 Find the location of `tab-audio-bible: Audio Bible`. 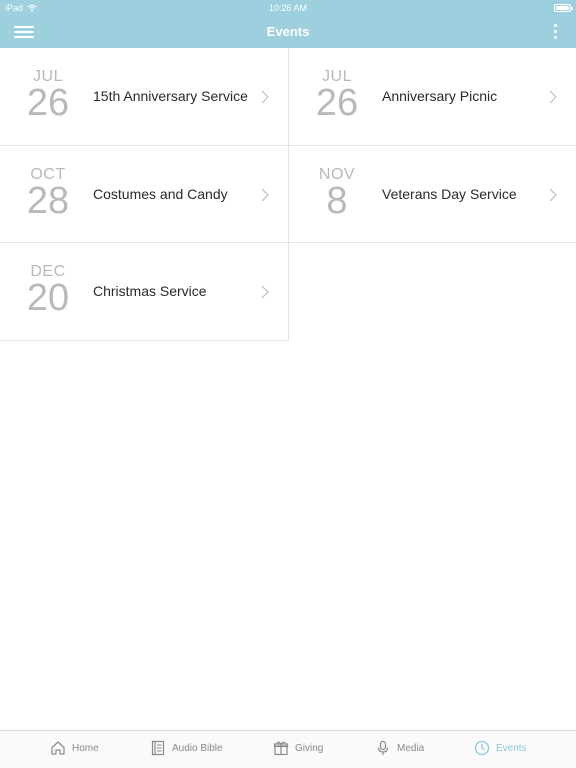

tab-audio-bible: Audio Bible is located at coordinates (186, 748).